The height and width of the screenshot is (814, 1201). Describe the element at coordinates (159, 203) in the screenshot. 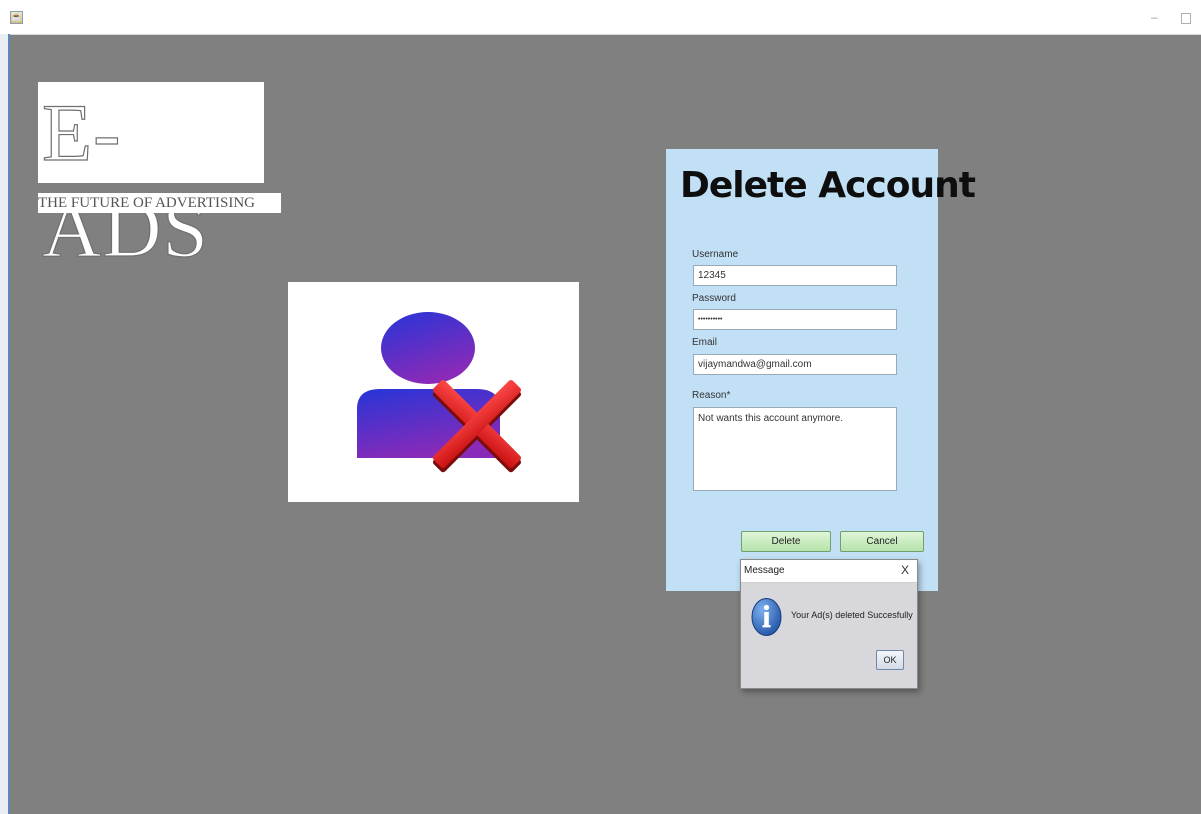

I see `logo-tagline: THE FUTURE OF ADVERTISING` at that location.